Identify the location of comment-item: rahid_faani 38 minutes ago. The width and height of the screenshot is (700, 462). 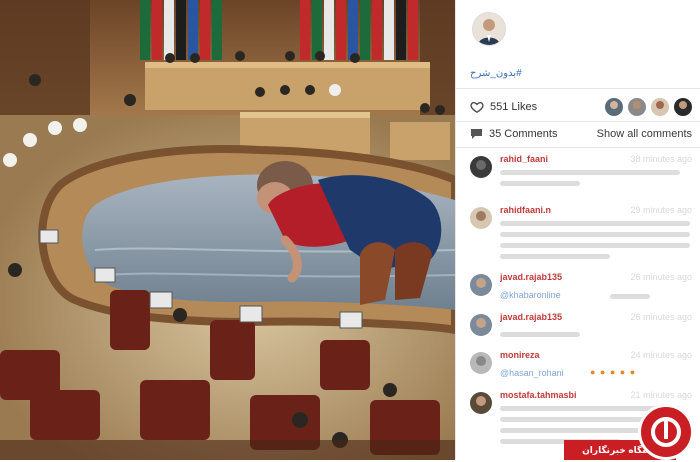
(581, 176).